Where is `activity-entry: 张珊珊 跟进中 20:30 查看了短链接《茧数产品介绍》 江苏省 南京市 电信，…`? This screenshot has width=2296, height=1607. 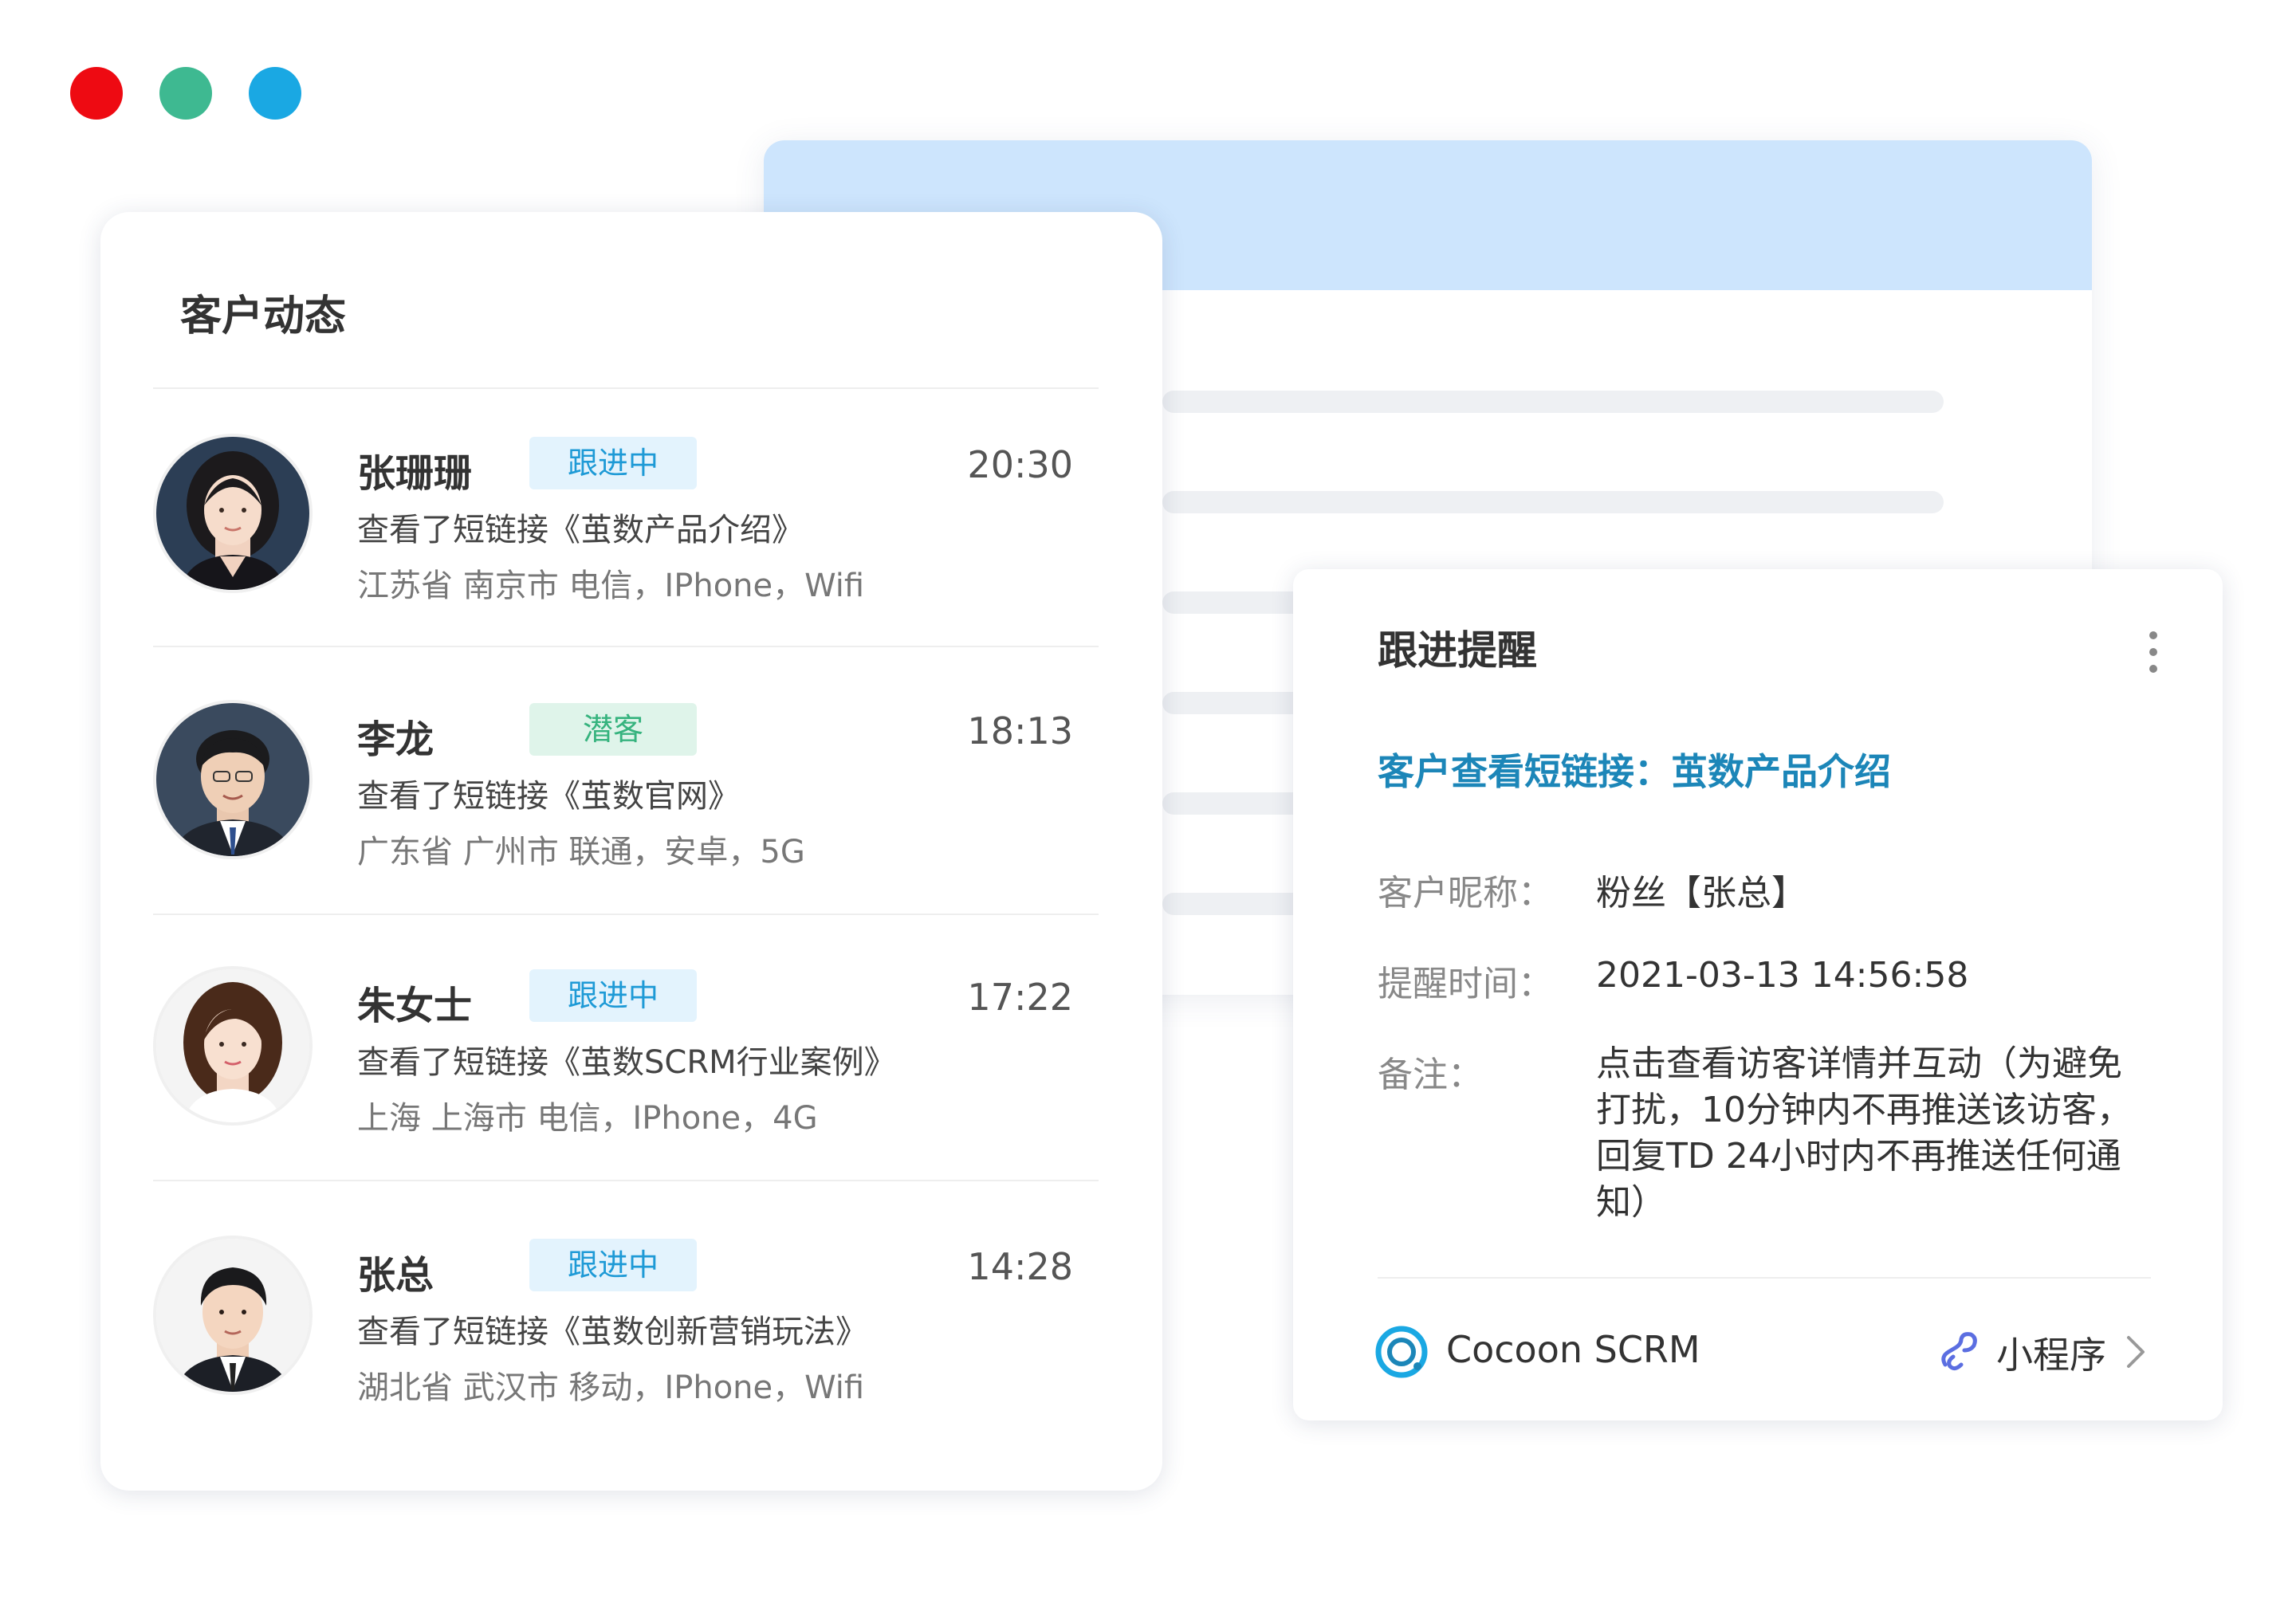
activity-entry: 张珊珊 跟进中 20:30 查看了短链接《茧数产品介绍》 江苏省 南京市 电信，… is located at coordinates (631, 541).